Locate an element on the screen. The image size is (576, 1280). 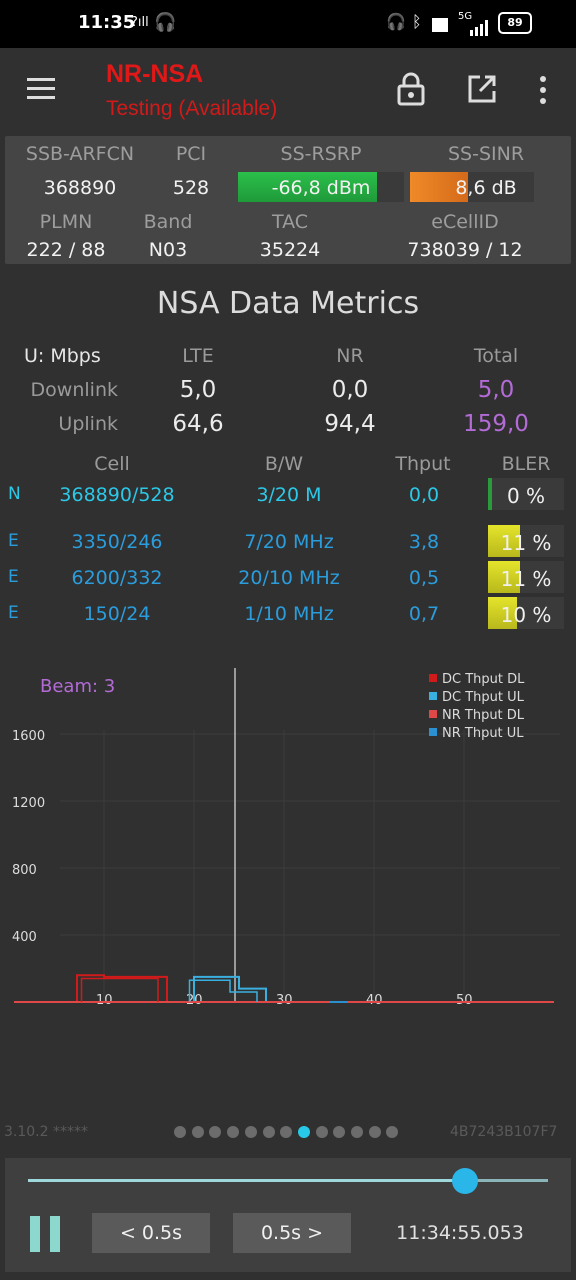
dl-total: 5,0 is located at coordinates (496, 390).